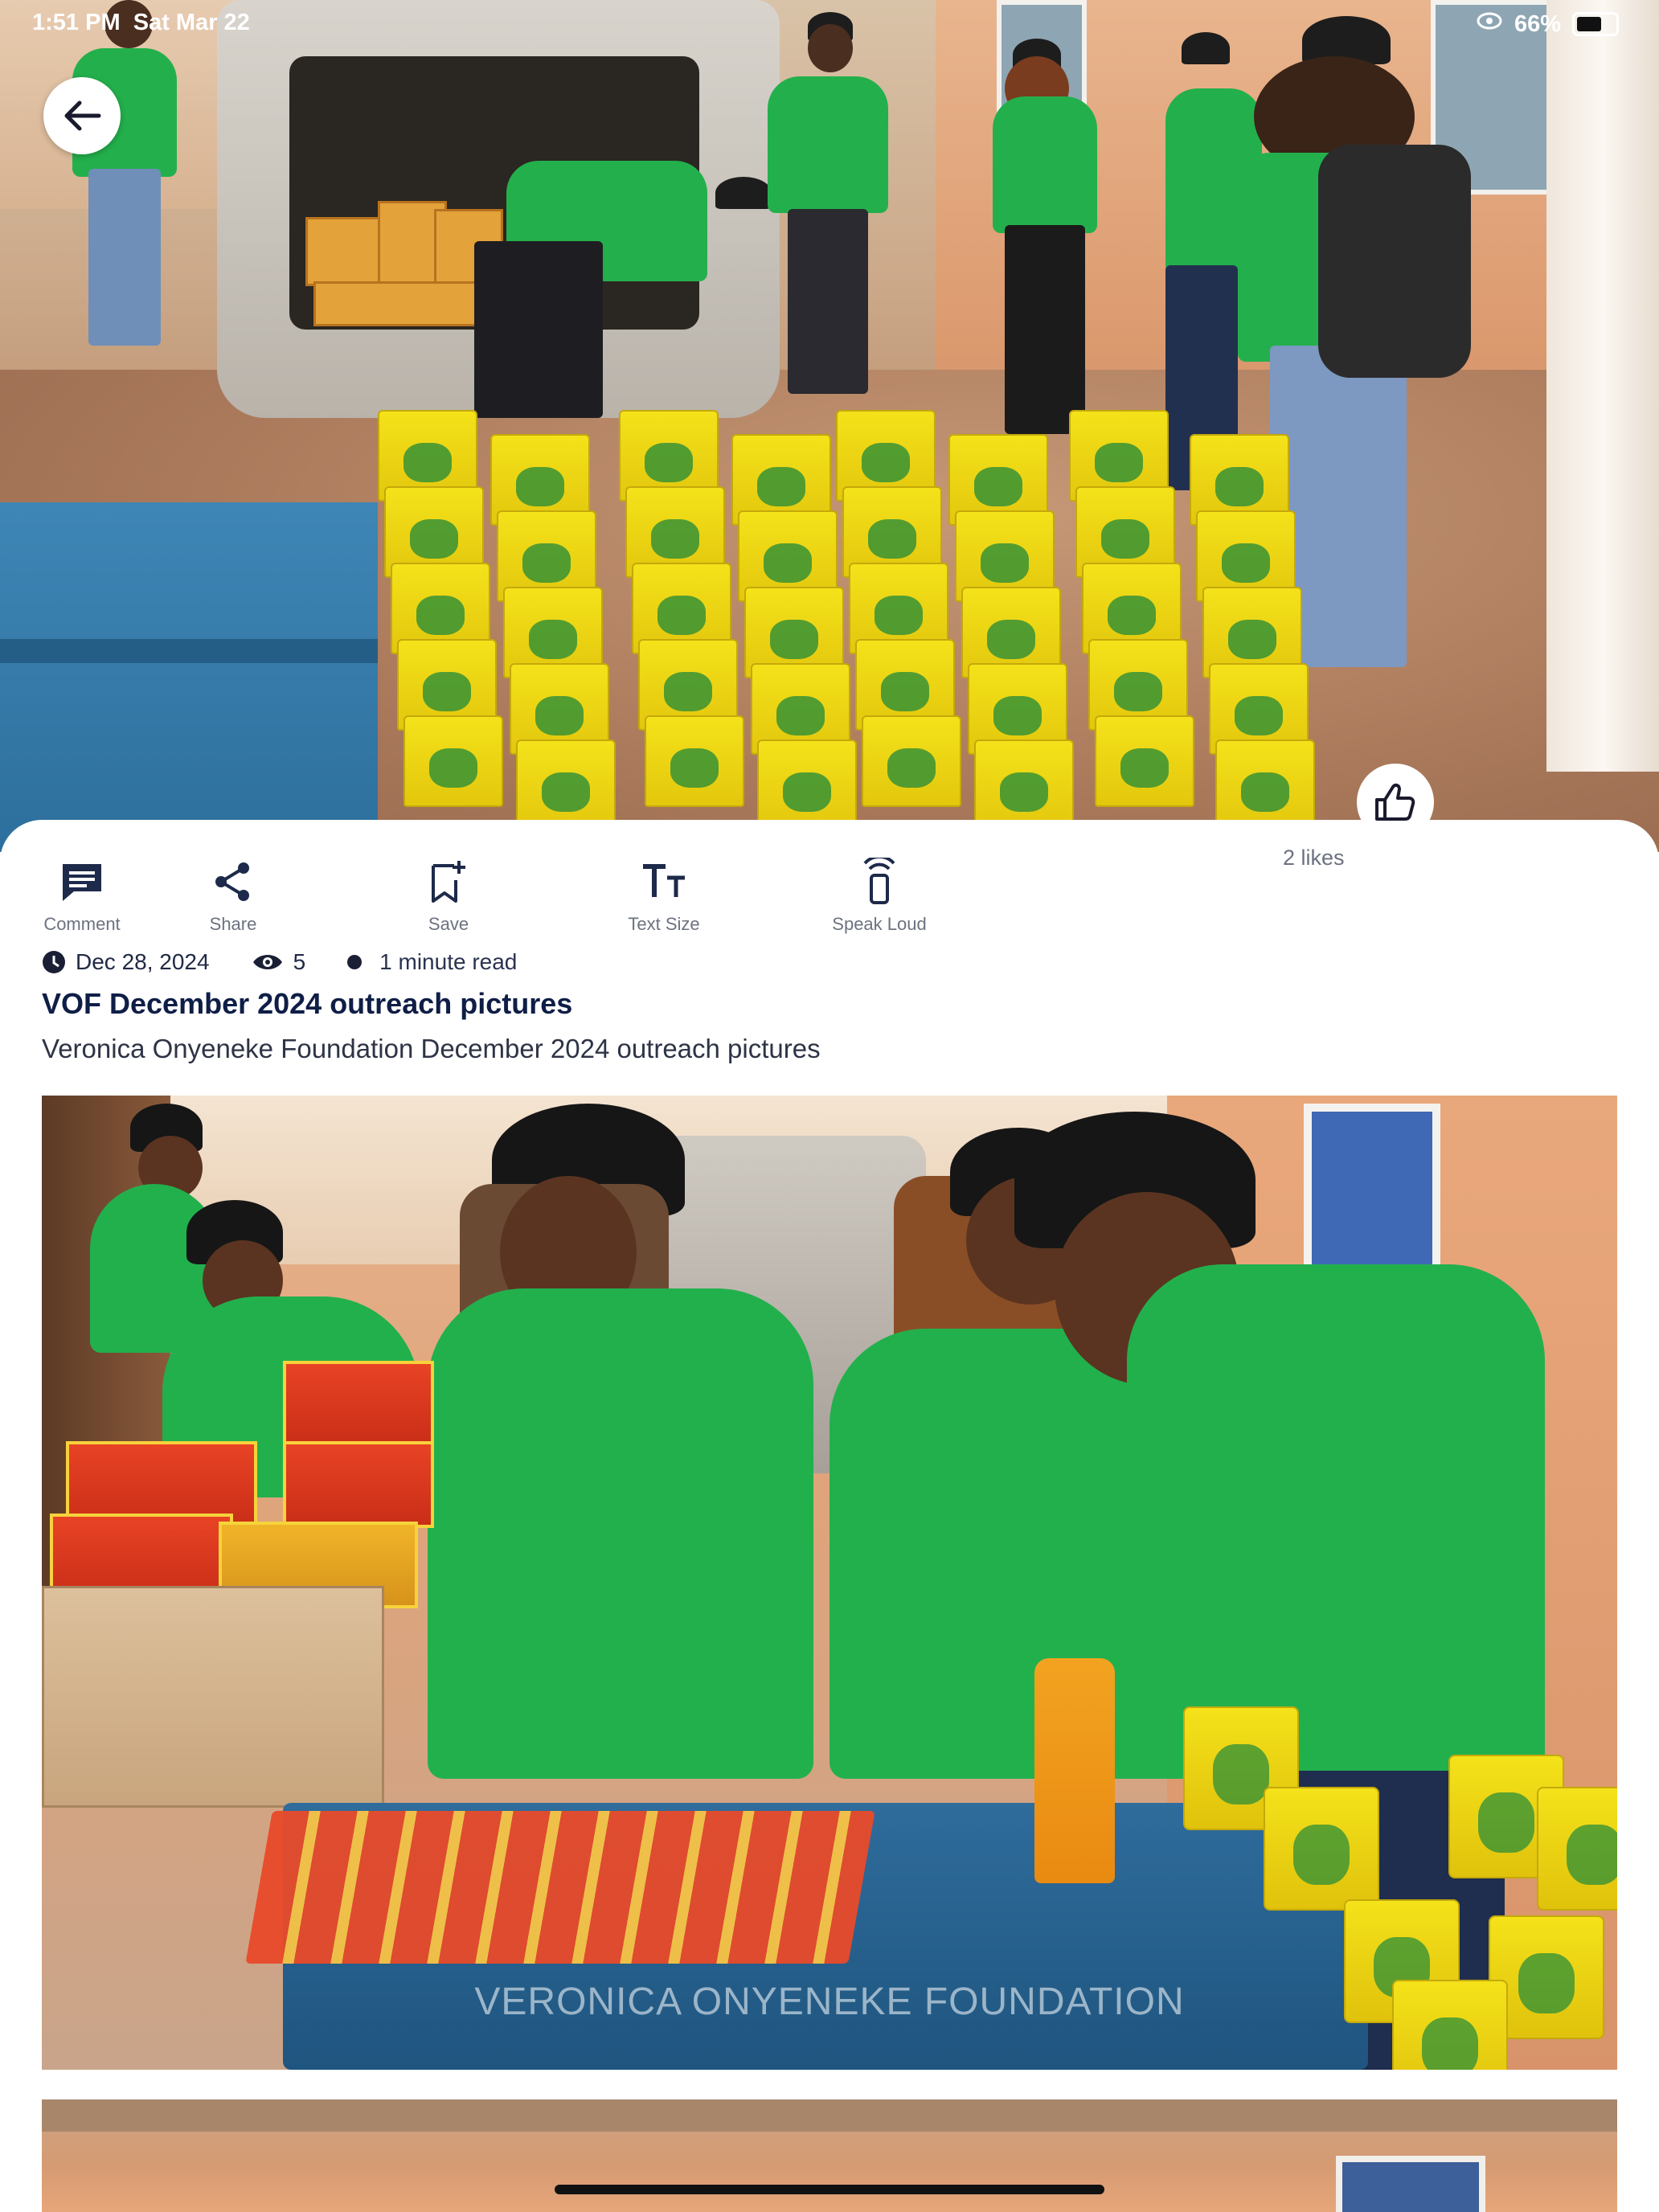 The height and width of the screenshot is (2212, 1659). I want to click on separator-dot, so click(355, 962).